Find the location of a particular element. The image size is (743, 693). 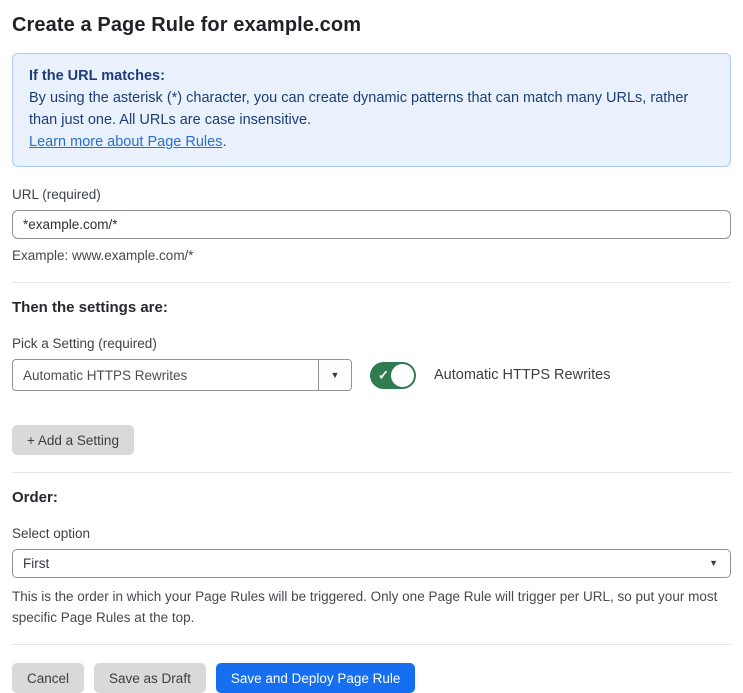

page-title: Create a Page Rule for example.com is located at coordinates (187, 25).